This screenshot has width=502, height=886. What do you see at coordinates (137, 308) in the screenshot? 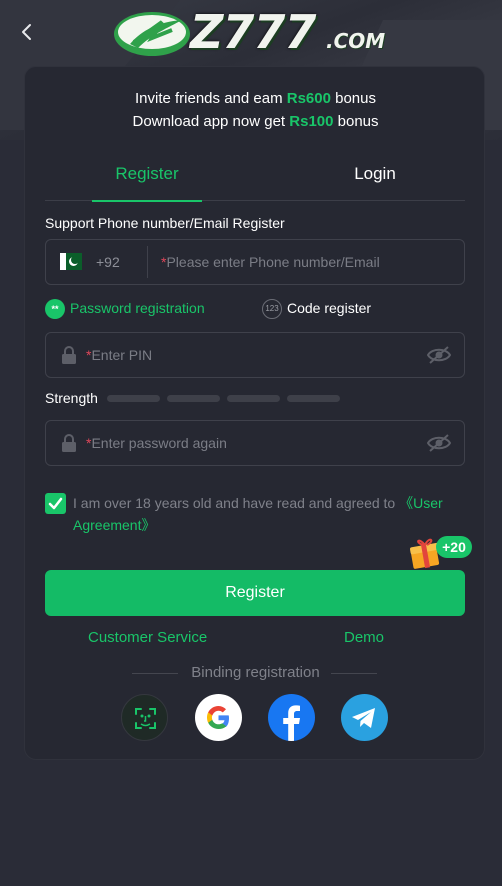
I see `option-label: Password registration` at bounding box center [137, 308].